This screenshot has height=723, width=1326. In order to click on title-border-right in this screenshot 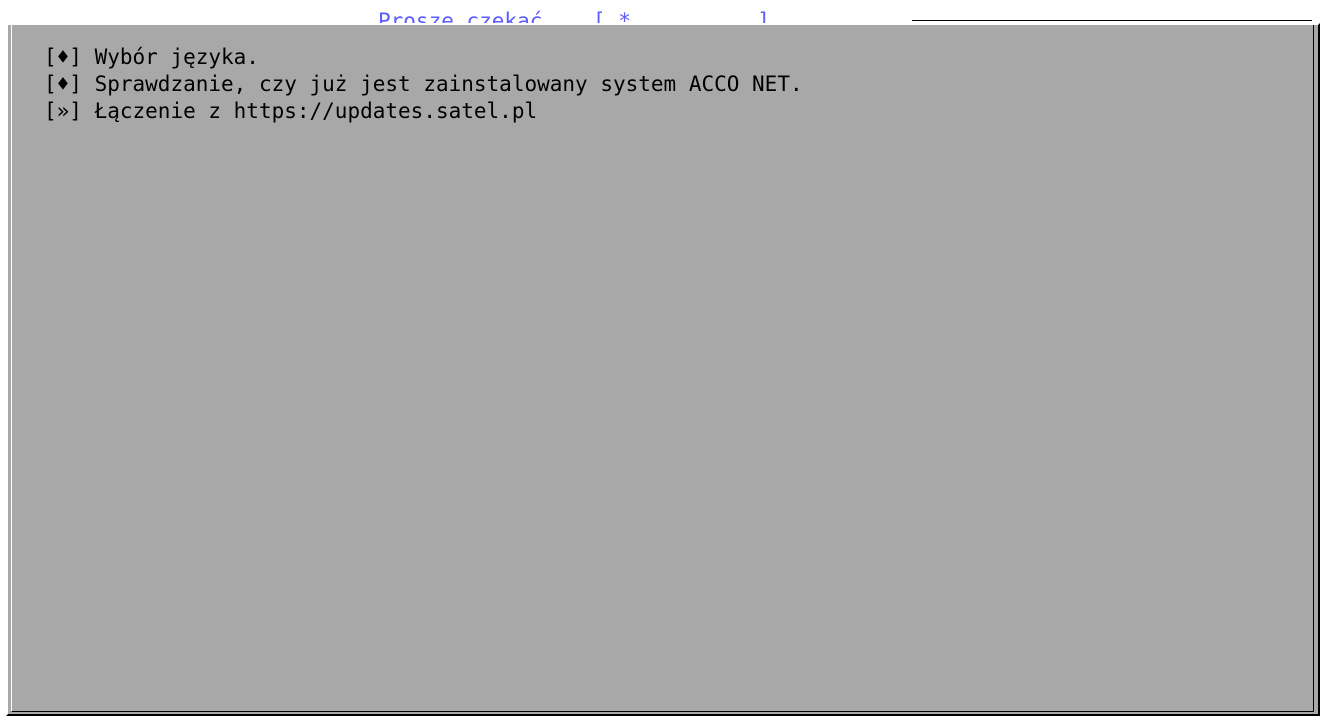, I will do `click(1112, 20)`.